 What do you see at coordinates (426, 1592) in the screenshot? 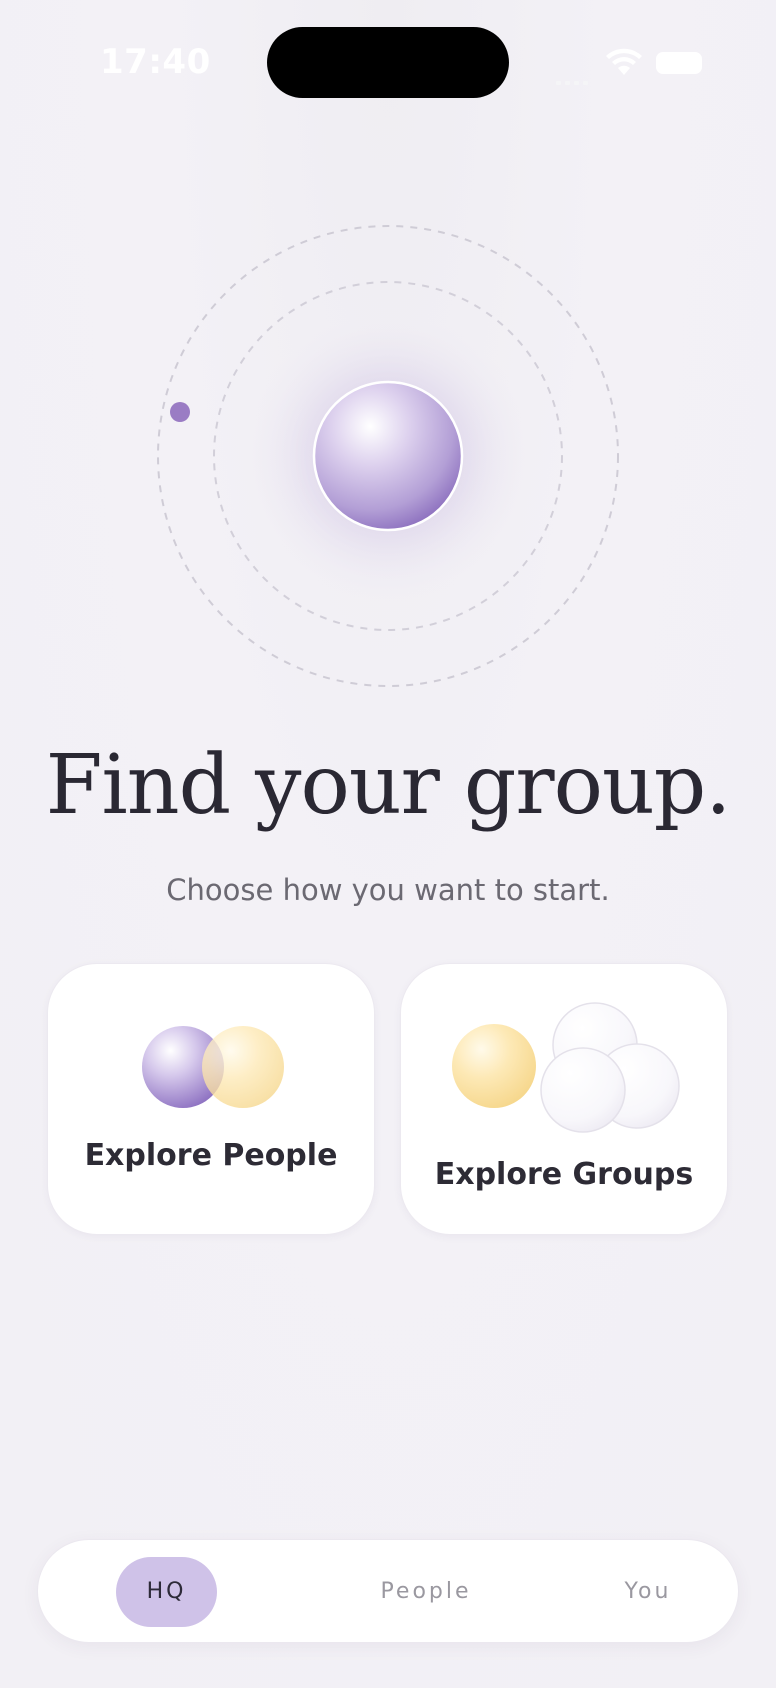
I see `tab-people: People` at bounding box center [426, 1592].